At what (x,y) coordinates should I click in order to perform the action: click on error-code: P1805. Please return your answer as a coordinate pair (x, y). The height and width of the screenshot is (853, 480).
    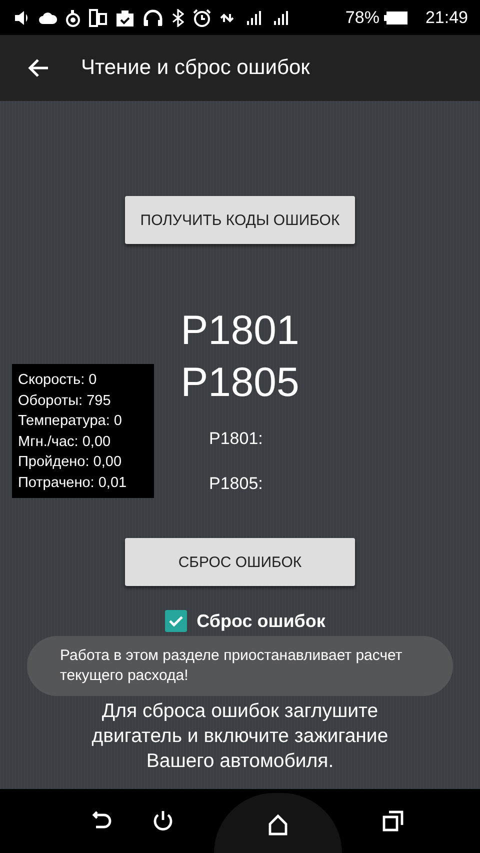
    Looking at the image, I should click on (240, 382).